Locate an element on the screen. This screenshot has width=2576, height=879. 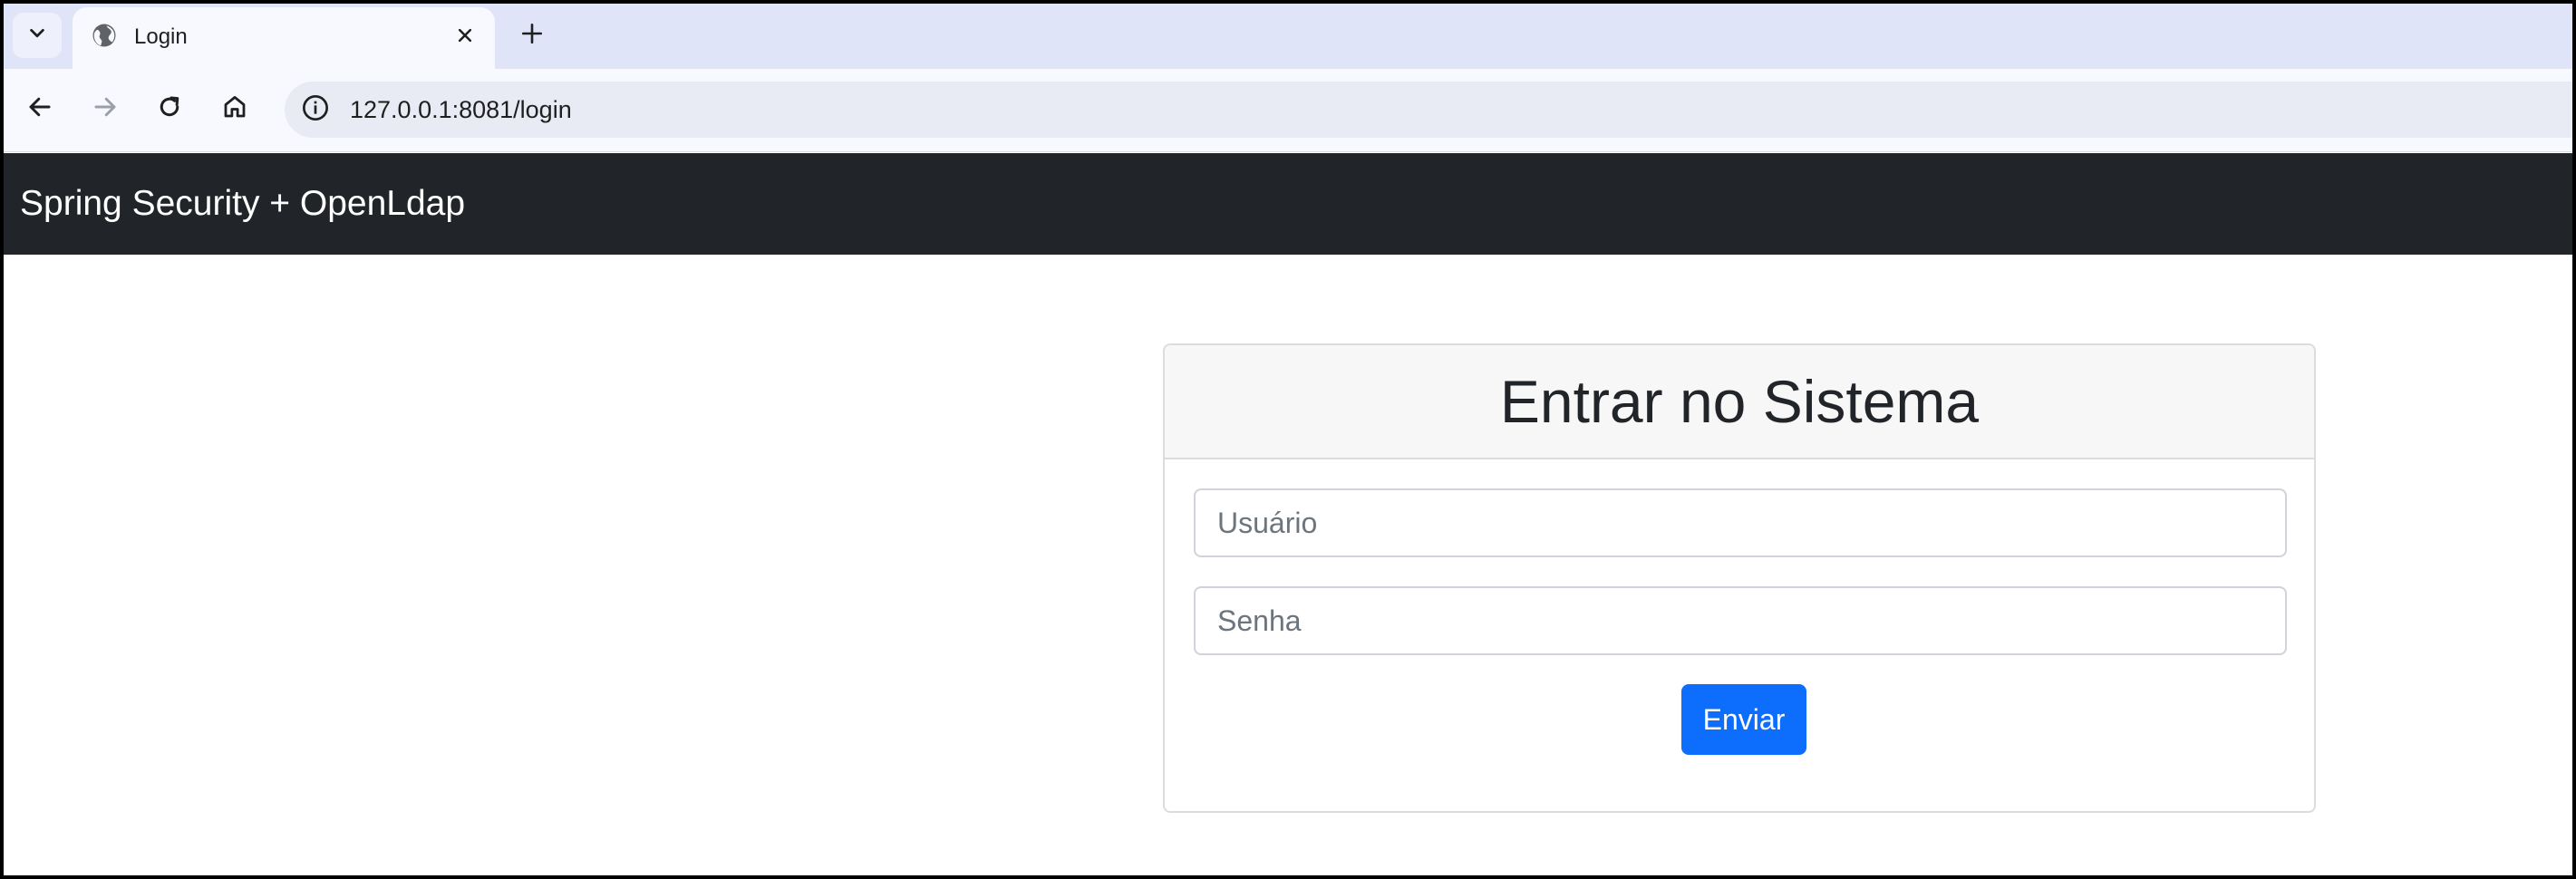
close-icon is located at coordinates (465, 35).